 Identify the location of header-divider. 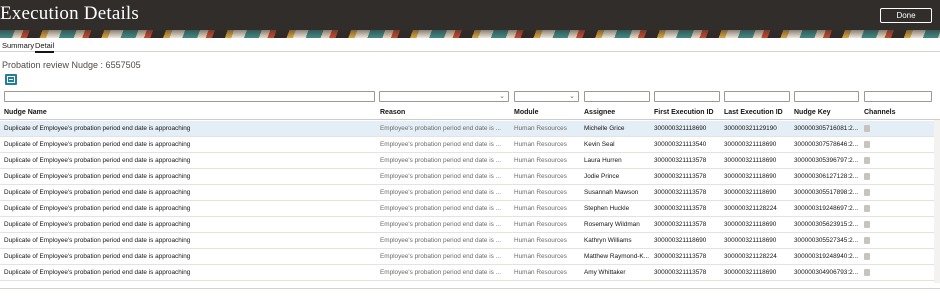
(470, 119).